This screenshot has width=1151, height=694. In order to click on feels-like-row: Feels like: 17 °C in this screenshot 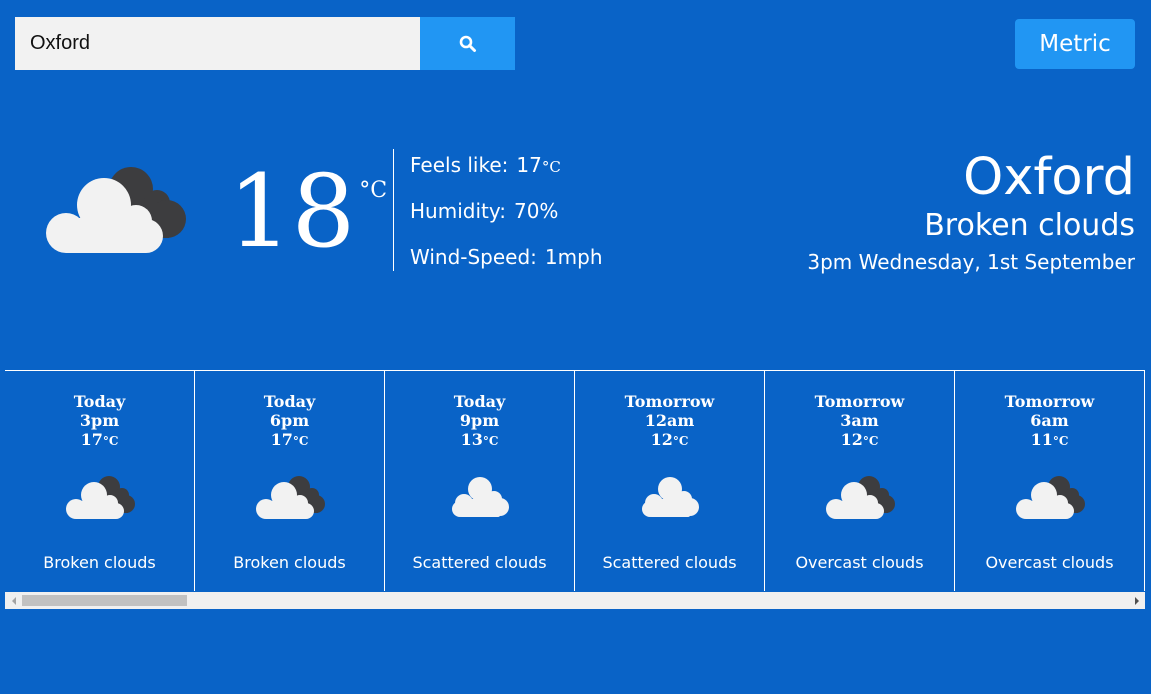, I will do `click(506, 173)`.